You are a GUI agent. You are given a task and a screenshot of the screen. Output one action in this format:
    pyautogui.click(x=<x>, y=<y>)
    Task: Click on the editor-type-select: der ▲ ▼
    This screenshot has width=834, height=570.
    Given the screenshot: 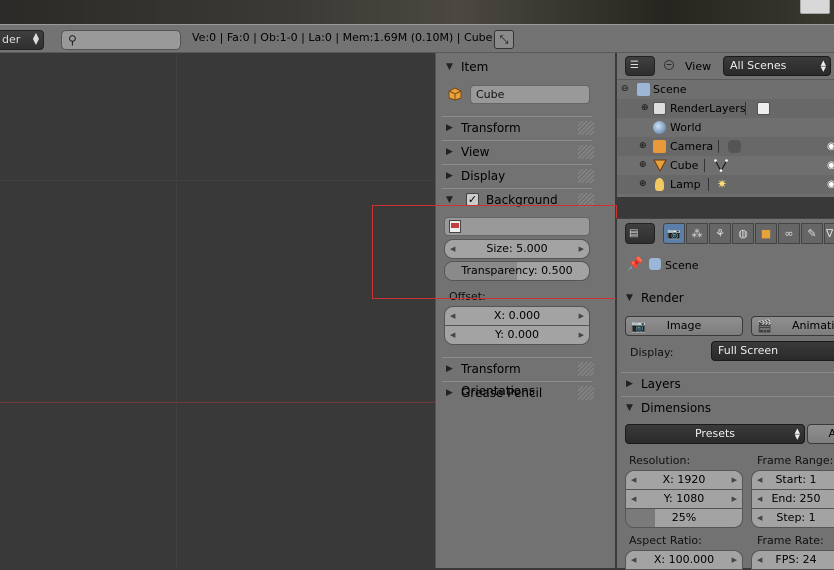 What is the action you would take?
    pyautogui.click(x=22, y=40)
    